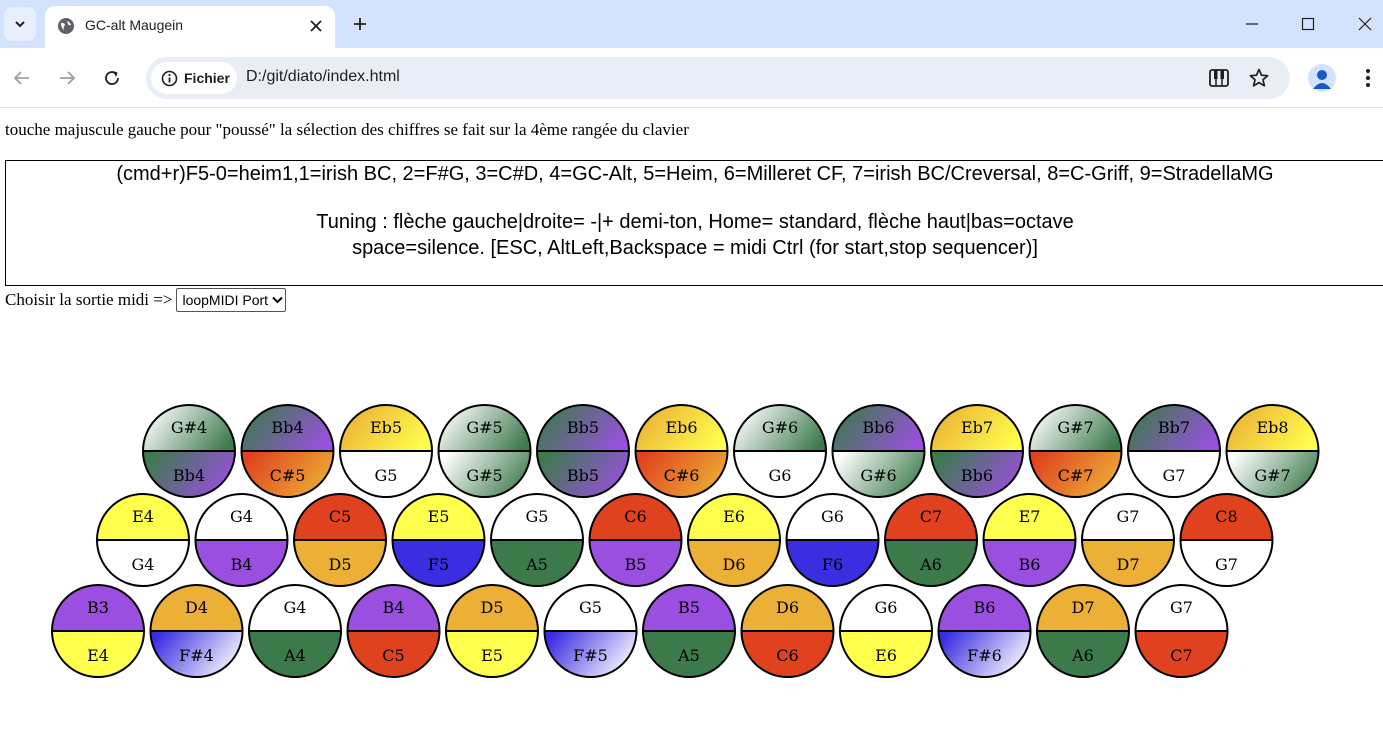 The image size is (1383, 752). What do you see at coordinates (681, 451) in the screenshot?
I see `note-button: Eb6 C#6` at bounding box center [681, 451].